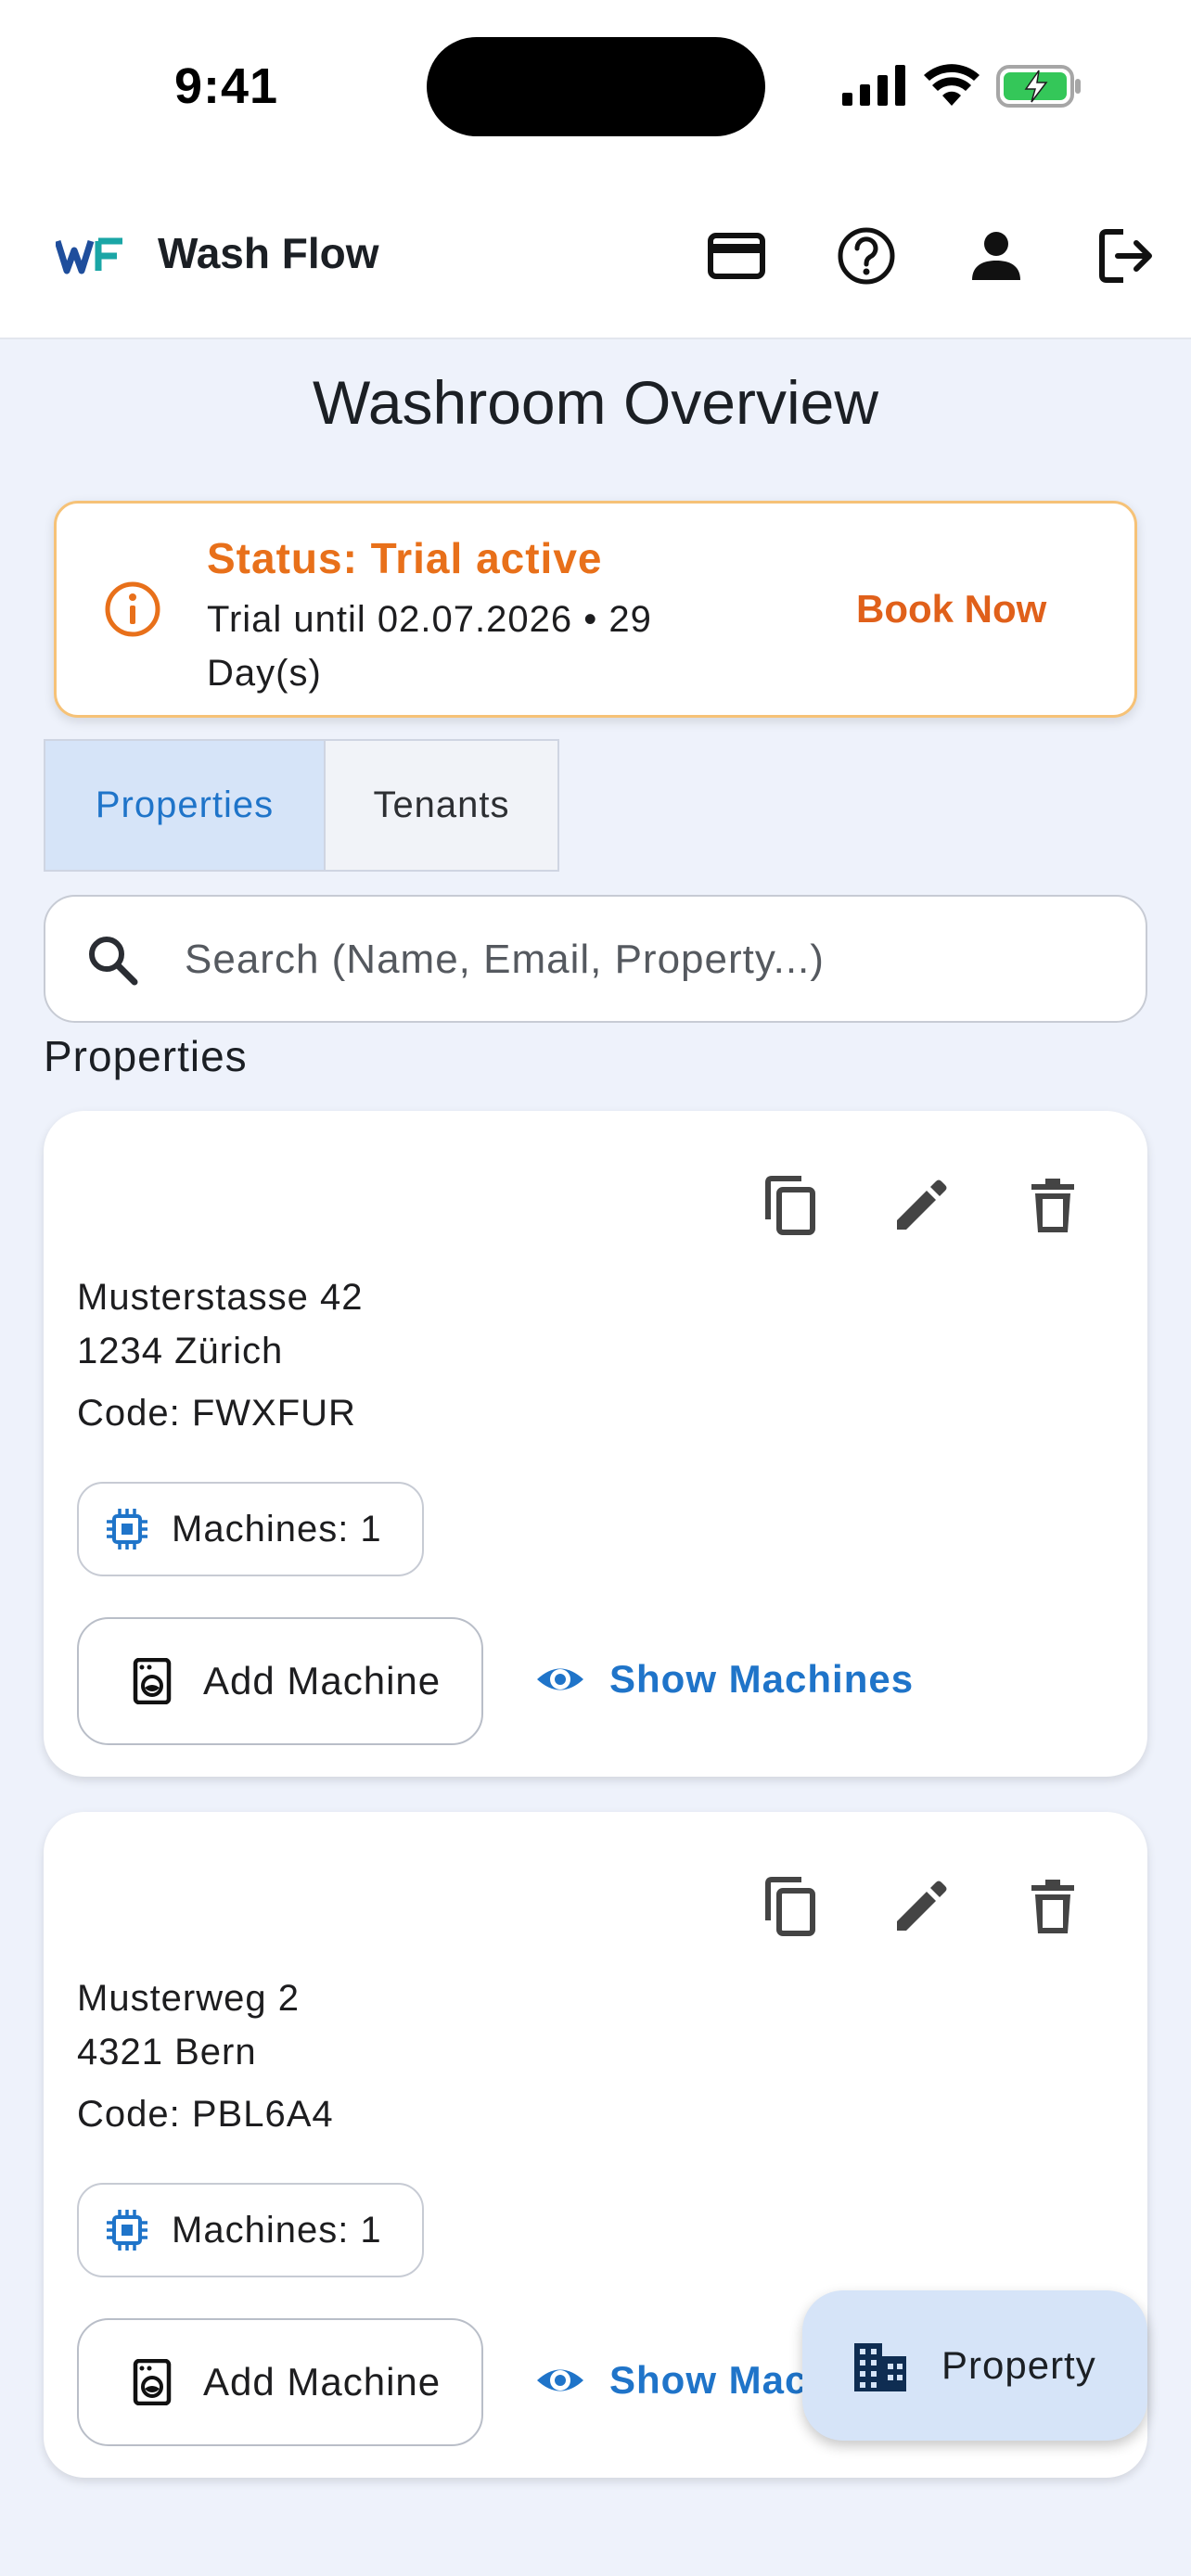 This screenshot has width=1191, height=2576. I want to click on info-icon, so click(132, 609).